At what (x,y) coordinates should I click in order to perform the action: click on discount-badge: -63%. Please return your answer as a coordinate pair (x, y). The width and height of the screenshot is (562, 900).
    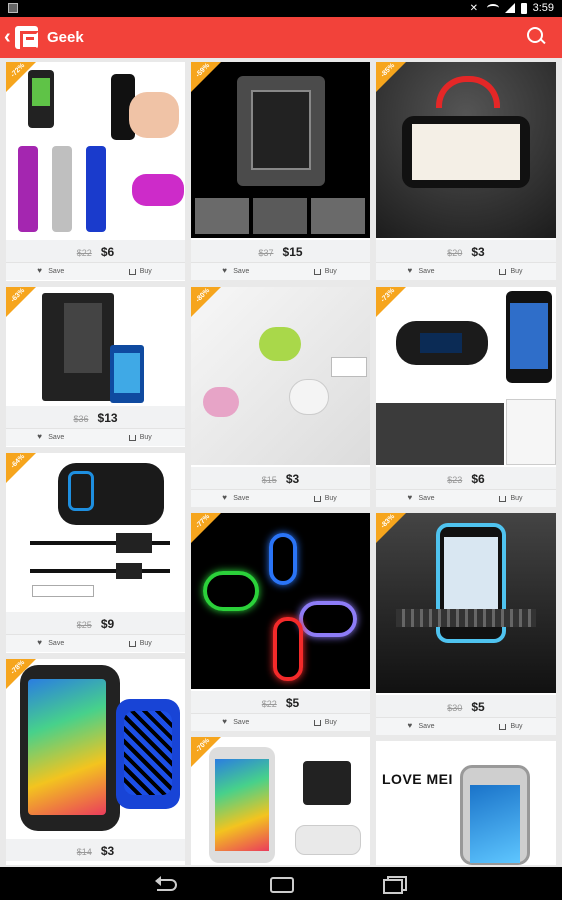
    Looking at the image, I should click on (21, 302).